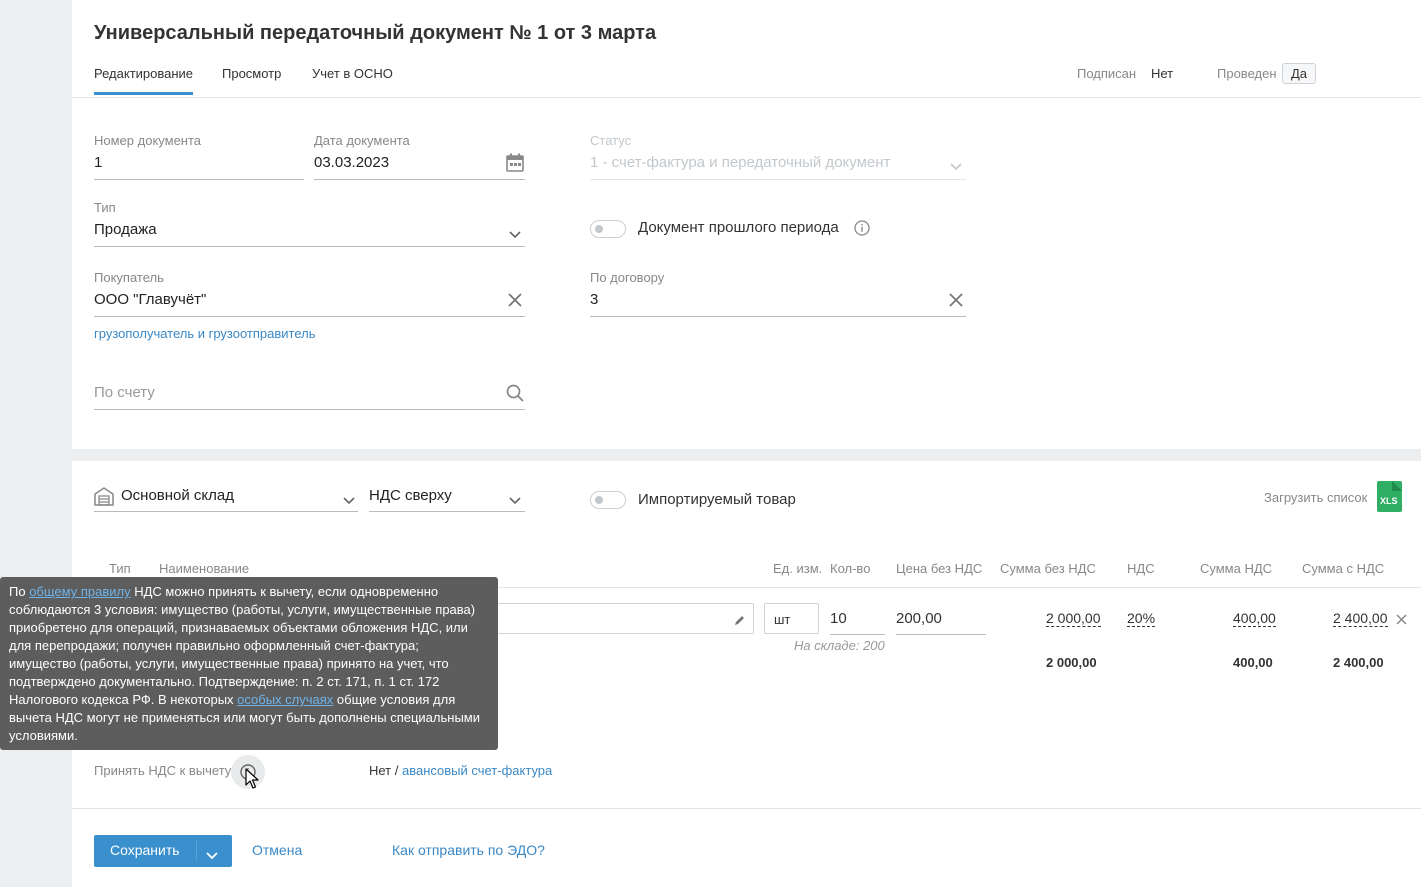 Image resolution: width=1421 pixels, height=887 pixels. Describe the element at coordinates (145, 850) in the screenshot. I see `save-button-label: Сохранить` at that location.